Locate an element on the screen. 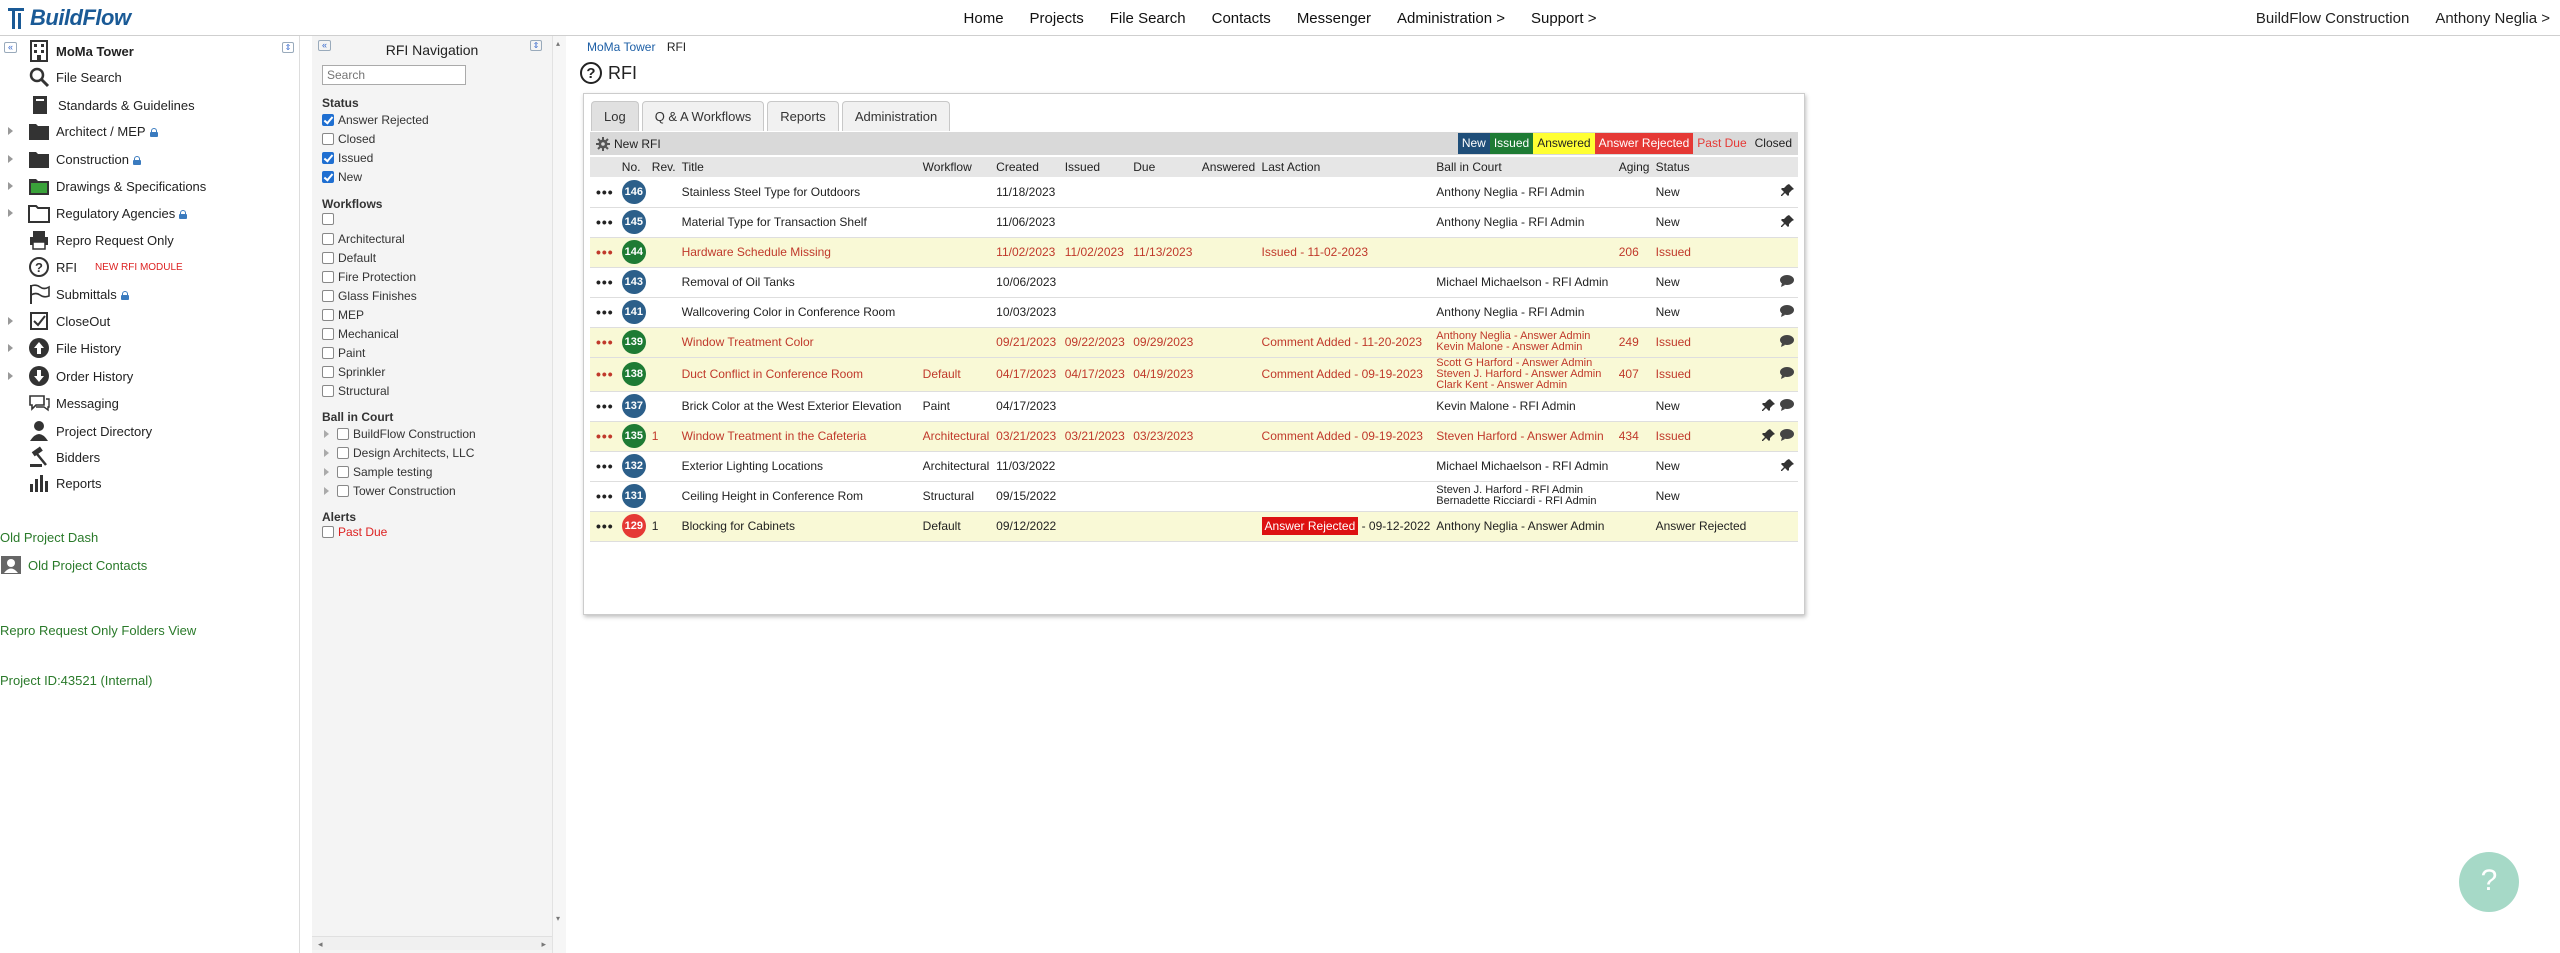 The height and width of the screenshot is (953, 2560). rfi-title: Window Treatment in the Cafeteria is located at coordinates (774, 436).